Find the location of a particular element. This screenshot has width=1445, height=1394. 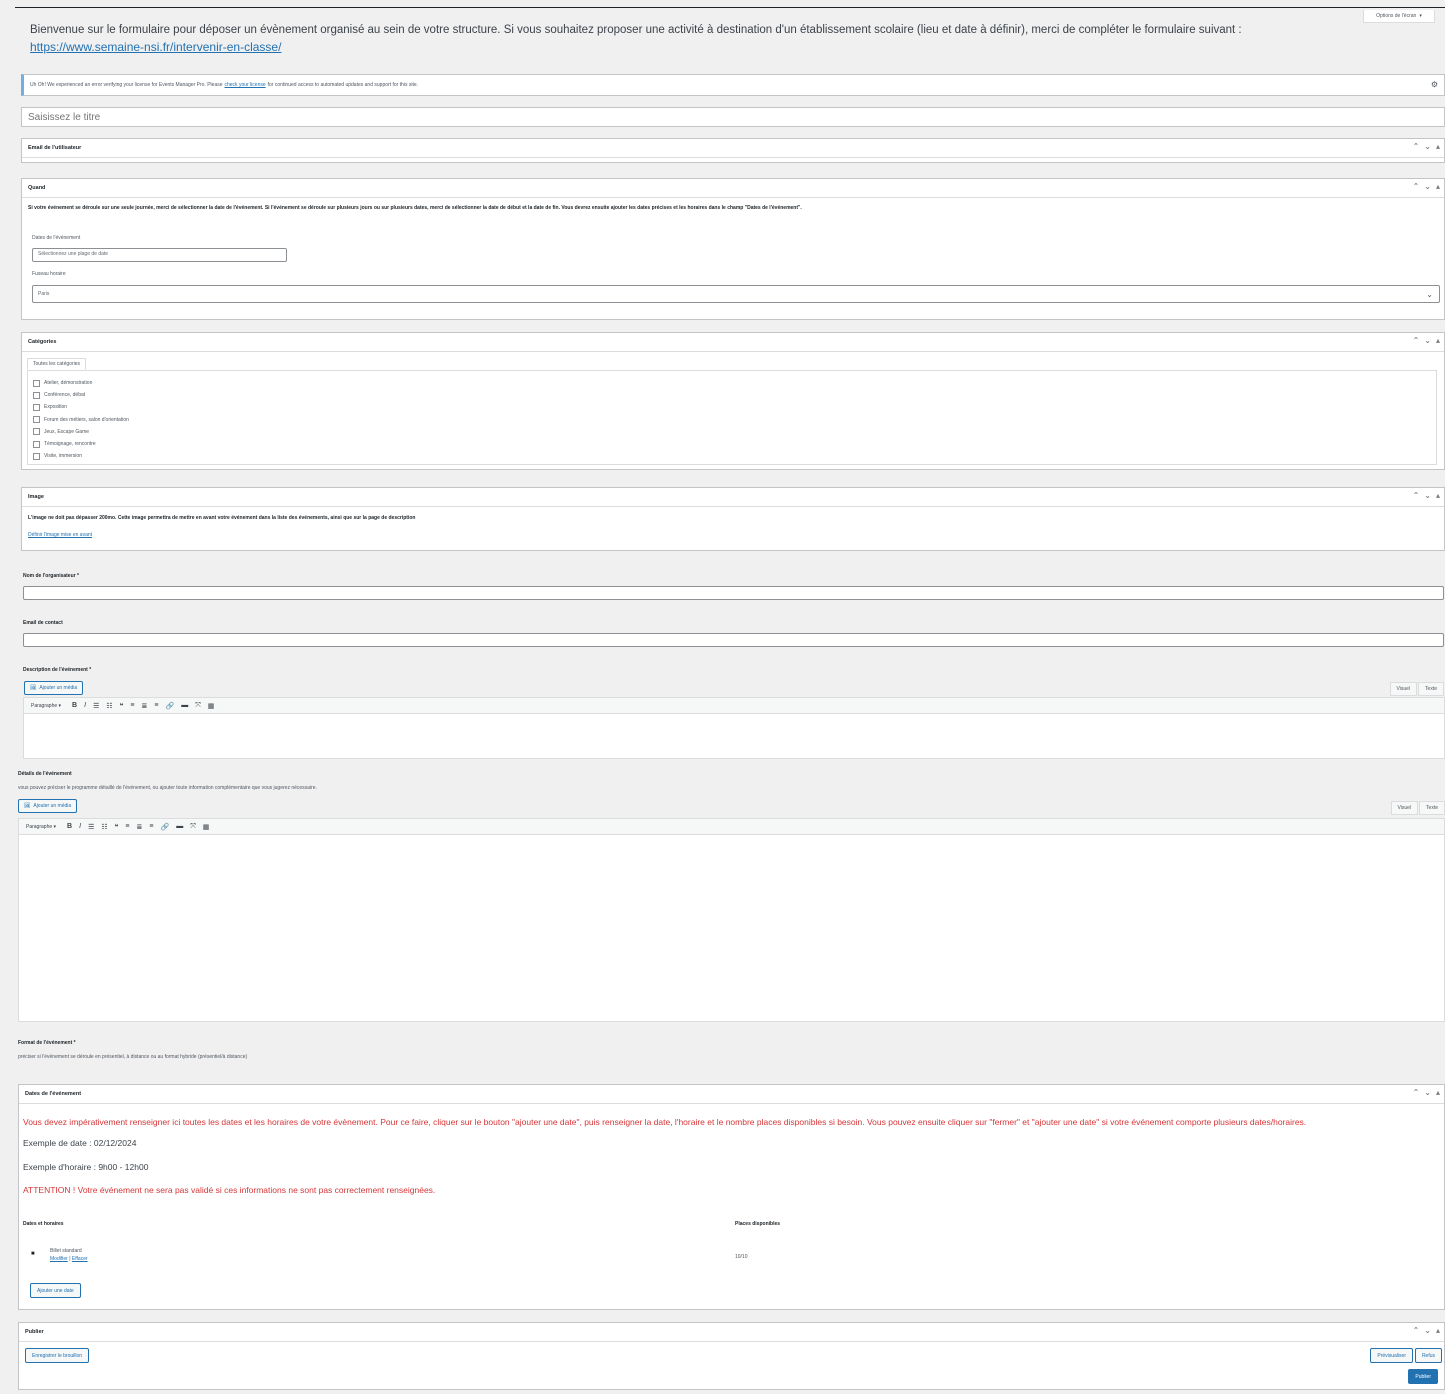

delete-ticket-link: Effacer is located at coordinates (80, 1259).